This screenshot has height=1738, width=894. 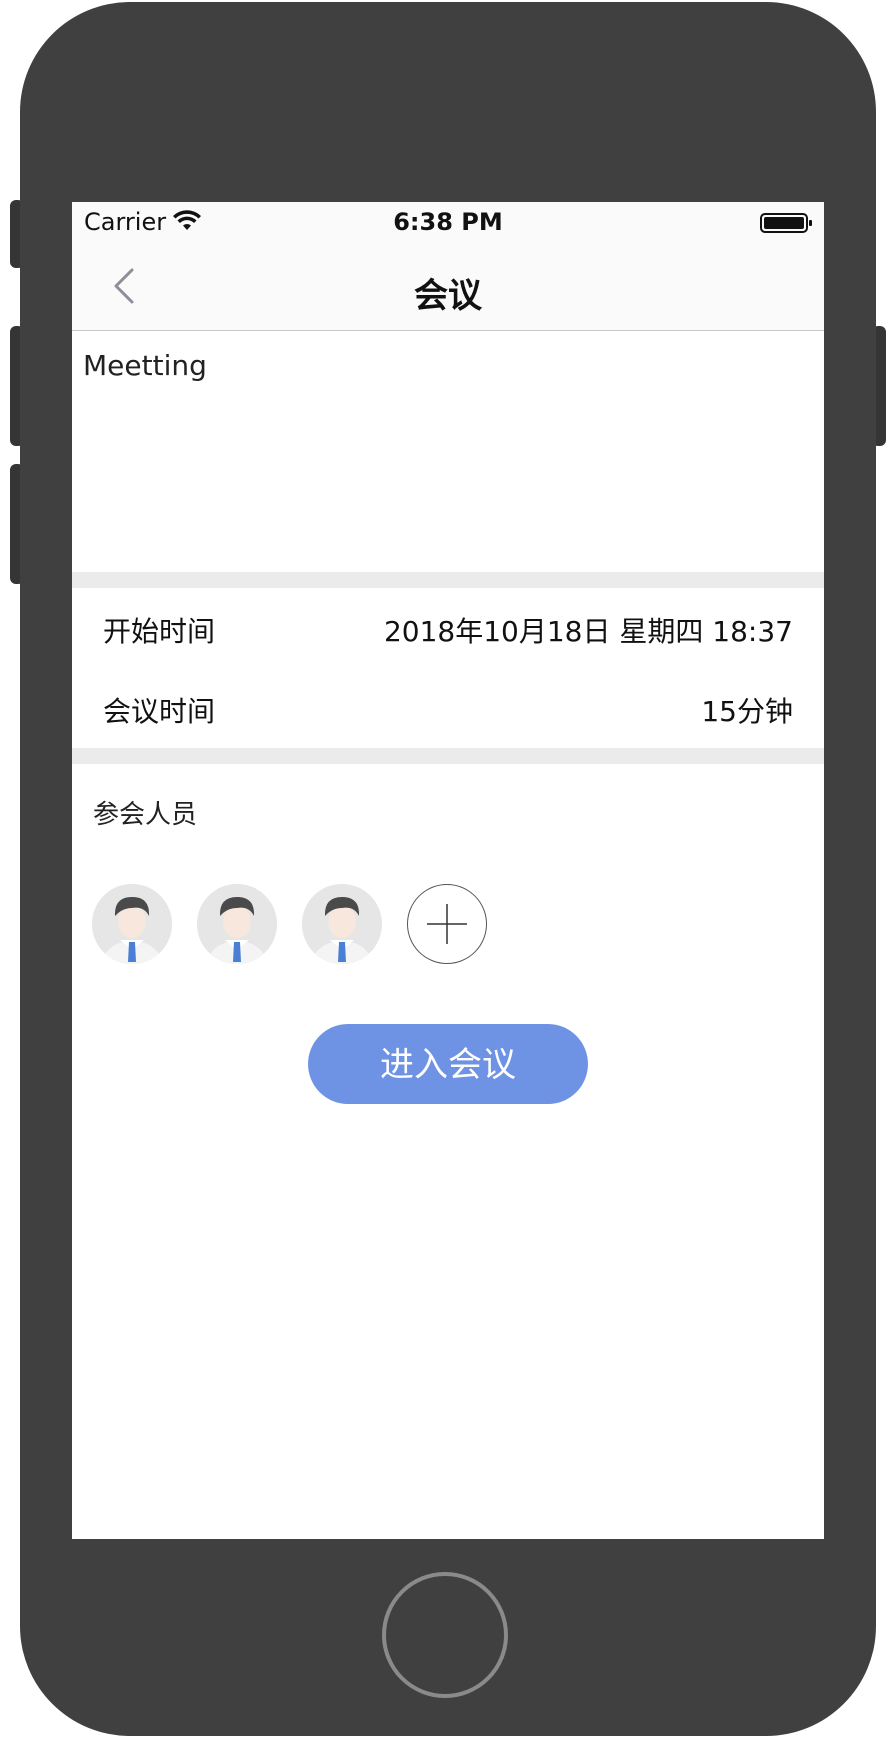 I want to click on home-button, so click(x=445, y=1635).